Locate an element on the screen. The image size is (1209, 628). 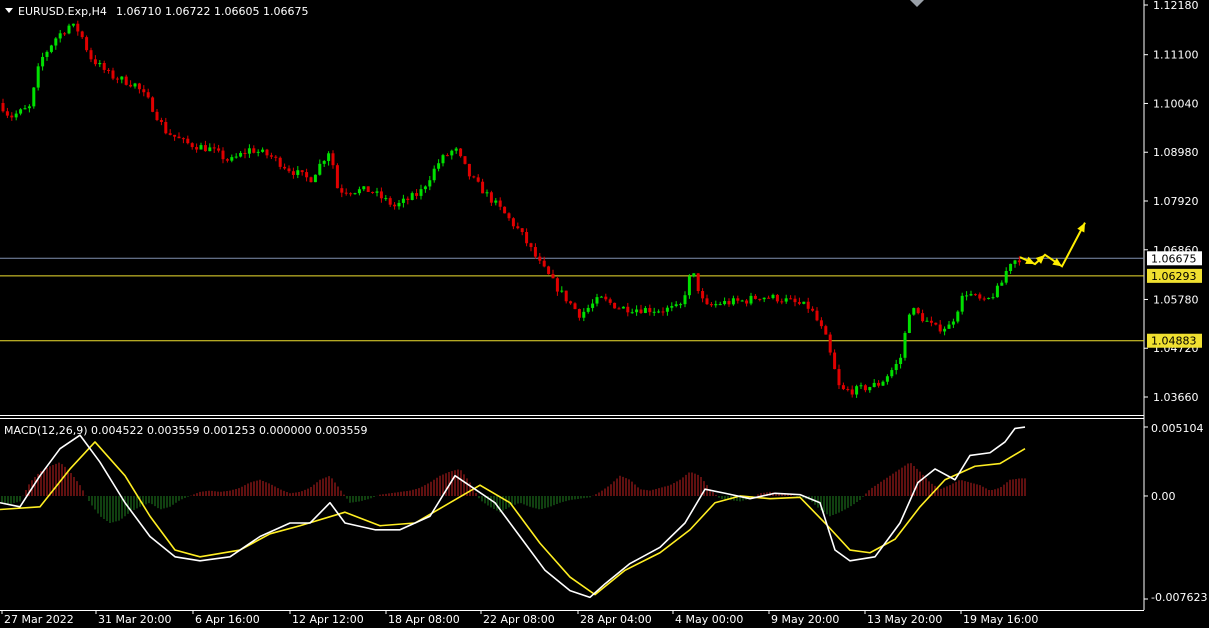
time-tick-label: 19 May 16:00 is located at coordinates (1000, 619).